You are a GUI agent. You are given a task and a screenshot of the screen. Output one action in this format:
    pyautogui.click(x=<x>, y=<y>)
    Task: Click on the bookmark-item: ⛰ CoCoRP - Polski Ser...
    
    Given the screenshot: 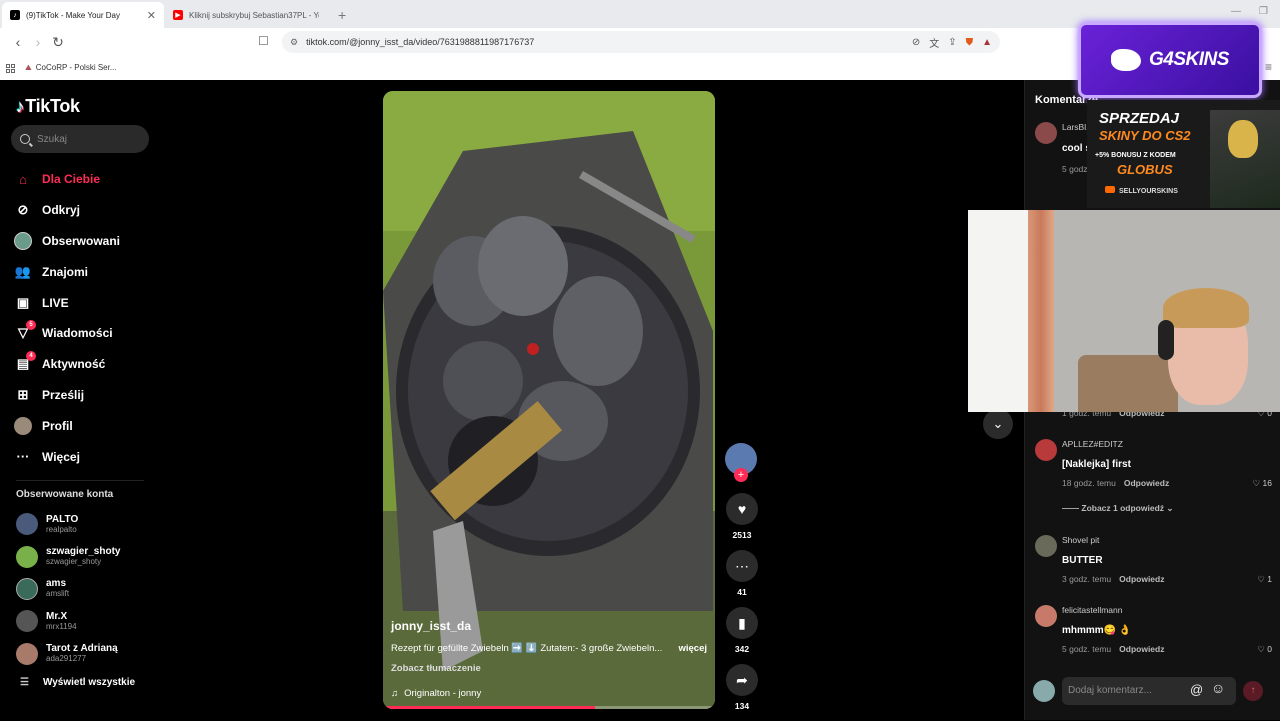 What is the action you would take?
    pyautogui.click(x=71, y=68)
    